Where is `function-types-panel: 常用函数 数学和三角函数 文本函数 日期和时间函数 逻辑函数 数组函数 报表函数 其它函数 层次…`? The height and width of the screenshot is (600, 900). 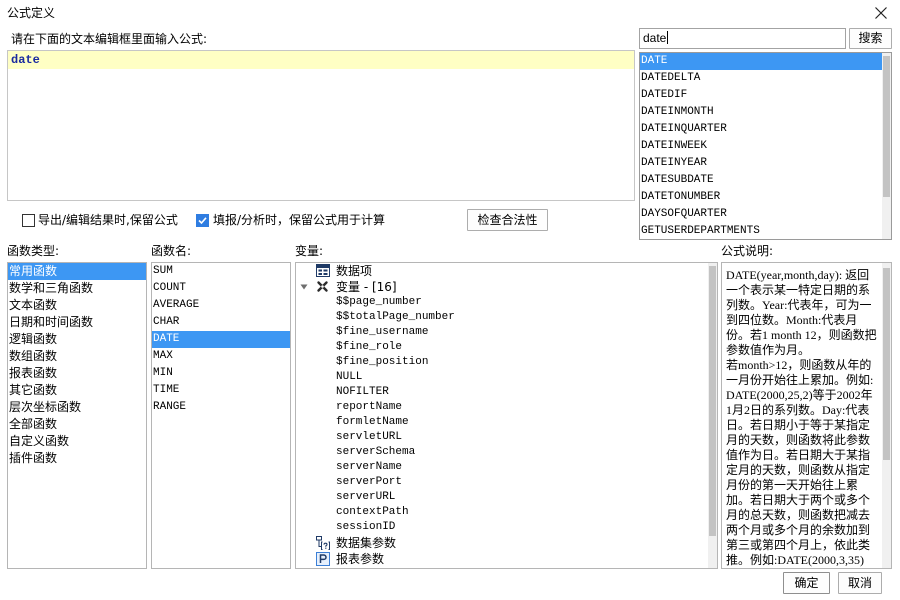 function-types-panel: 常用函数 数学和三角函数 文本函数 日期和时间函数 逻辑函数 数组函数 报表函数 其它函数 层次… is located at coordinates (77, 415).